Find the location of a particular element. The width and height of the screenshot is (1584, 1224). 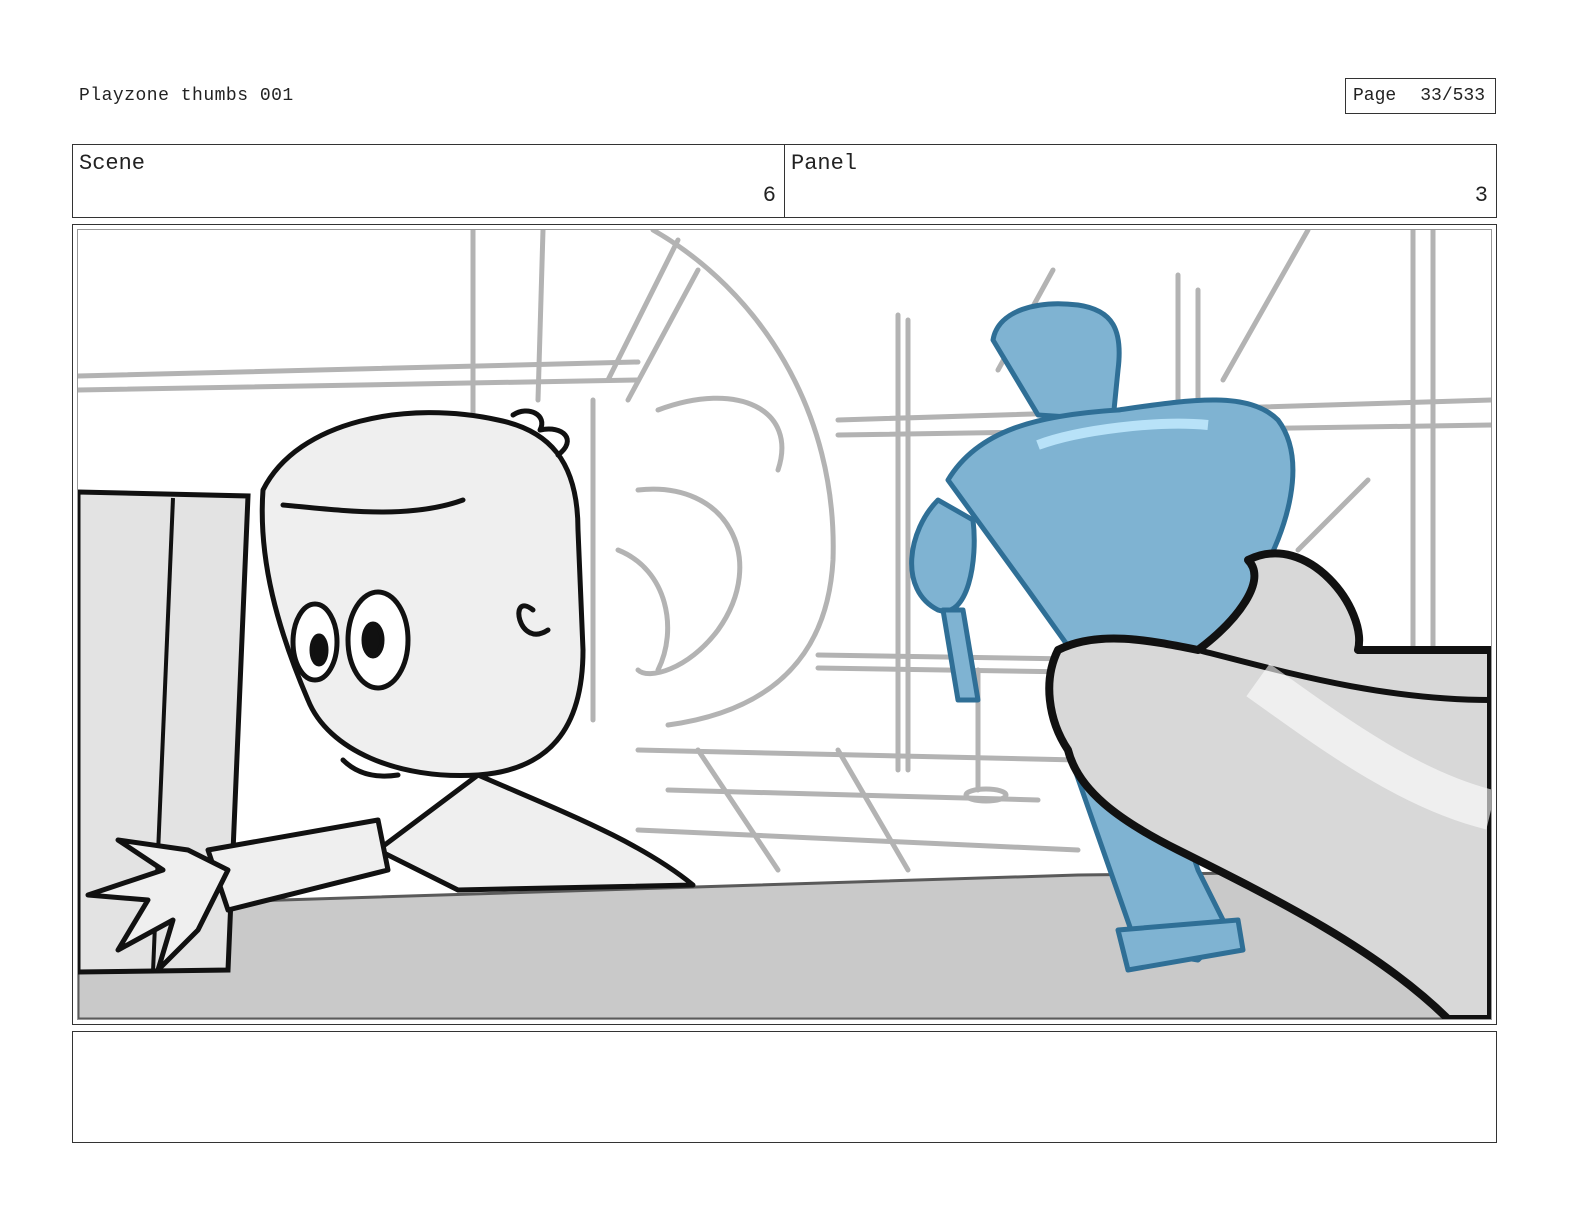

scene-number: 6 is located at coordinates (769, 195).